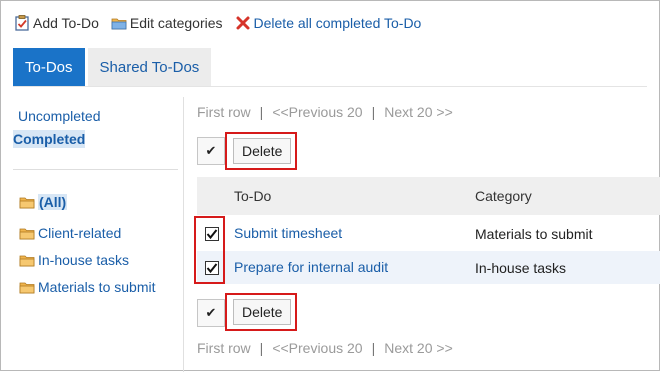 Image resolution: width=660 pixels, height=372 pixels. I want to click on tab-shared-todos: Shared To-Dos, so click(149, 67).